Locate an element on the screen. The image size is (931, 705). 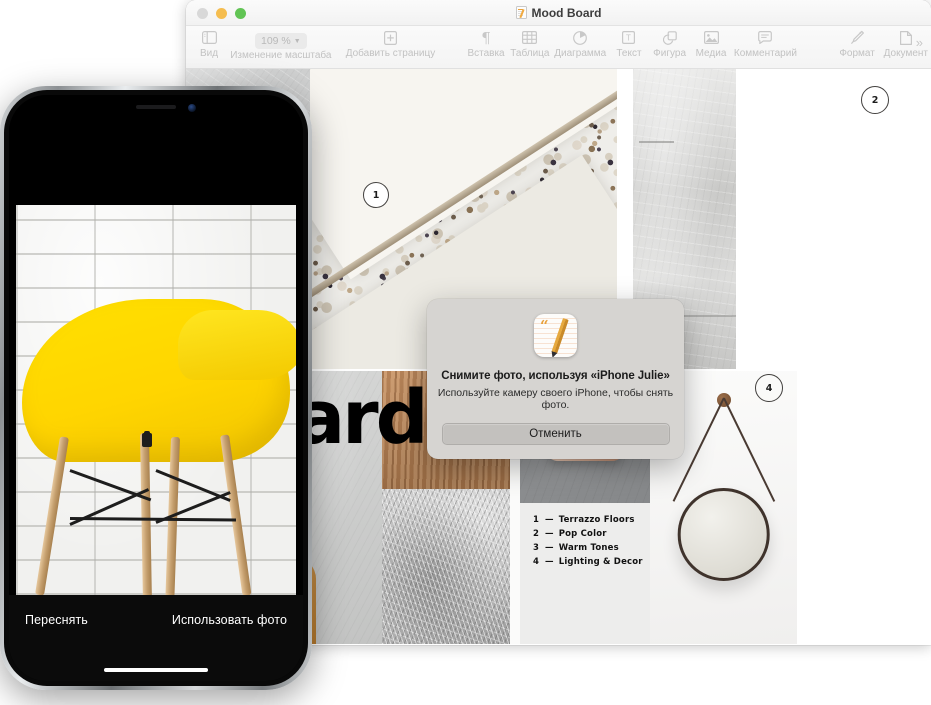
list-item: 1 — Terrazzo Floors is located at coordinates (587, 520).